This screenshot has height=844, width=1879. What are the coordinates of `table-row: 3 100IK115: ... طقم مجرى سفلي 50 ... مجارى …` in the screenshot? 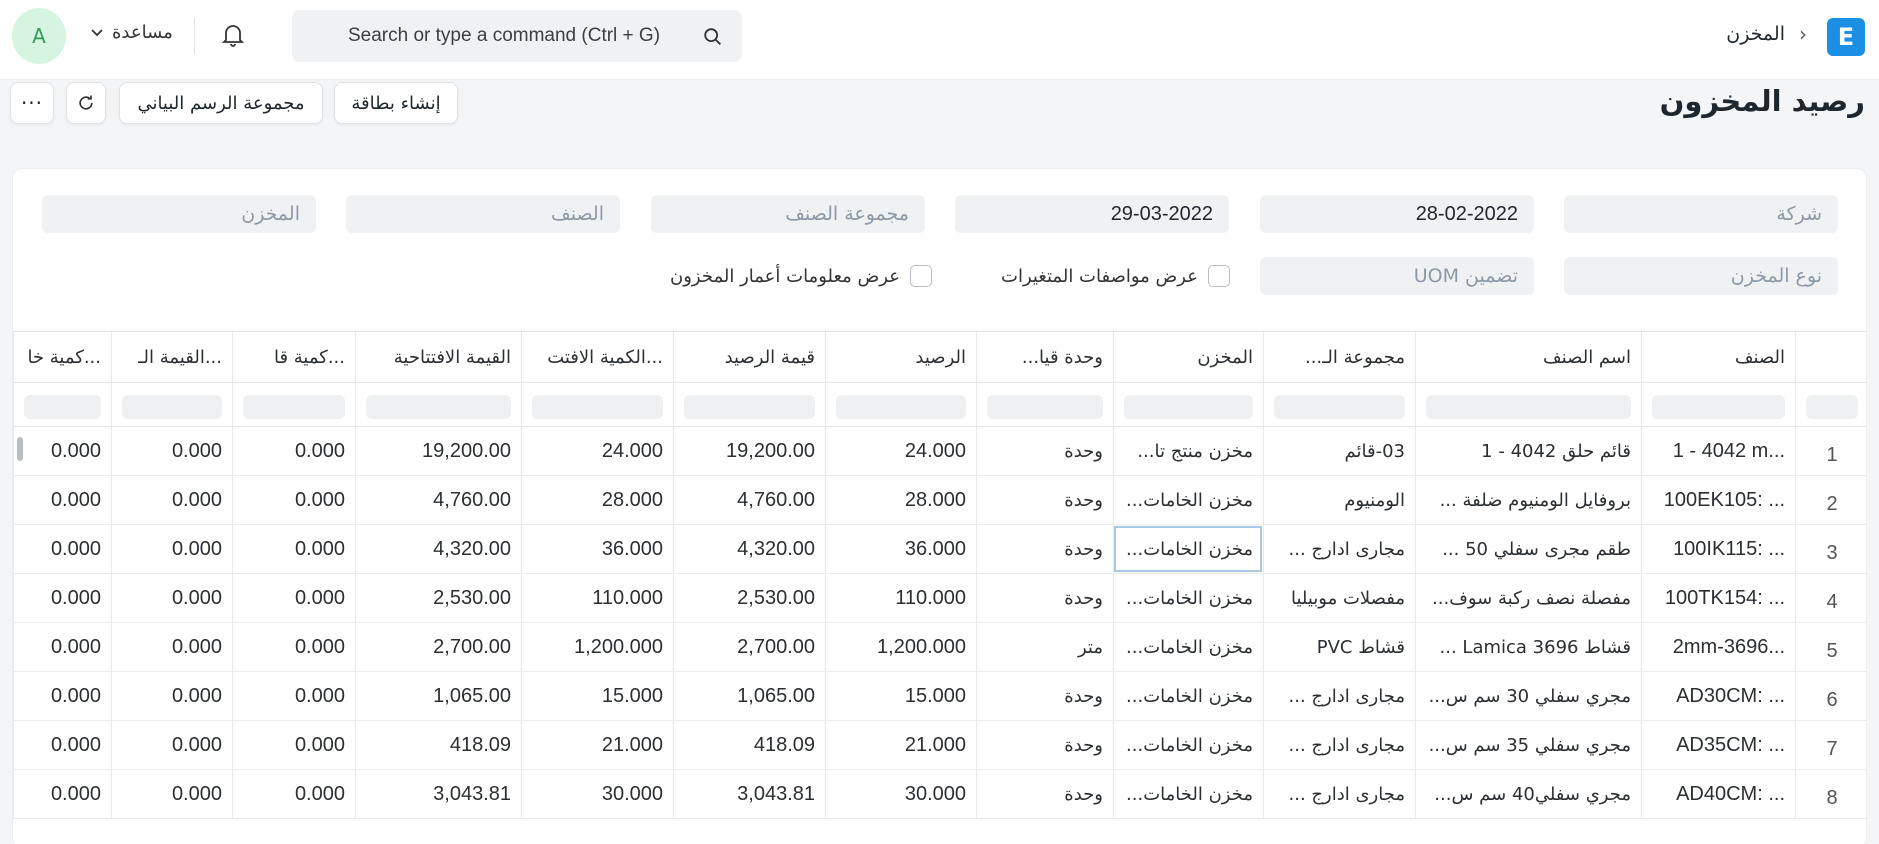 It's located at (939, 549).